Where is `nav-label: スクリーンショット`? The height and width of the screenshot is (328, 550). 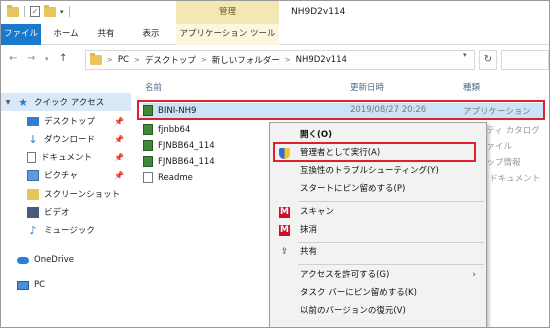
nav-label: スクリーンショット is located at coordinates (82, 195).